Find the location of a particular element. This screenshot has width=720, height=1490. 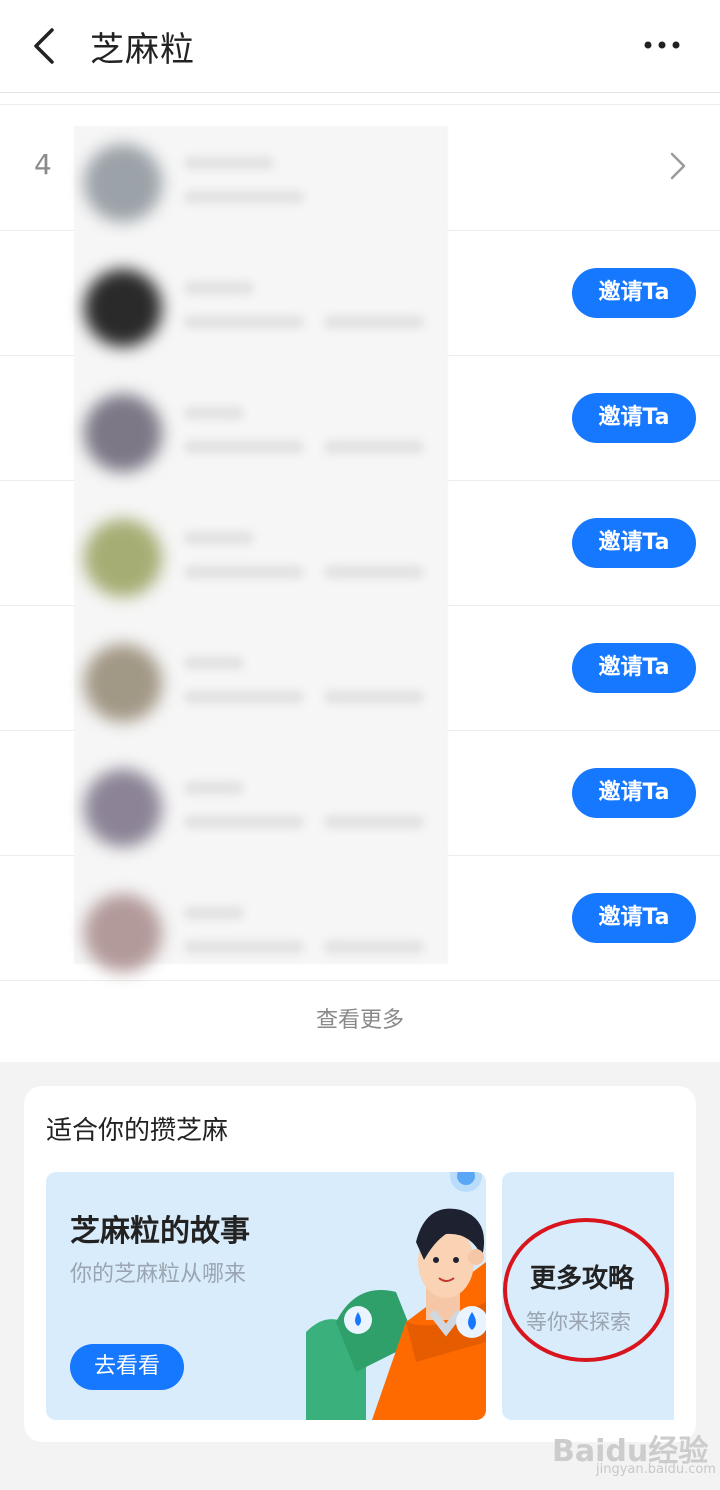

story-subtitle: 你的芝麻粒从哪来 is located at coordinates (158, 1274).